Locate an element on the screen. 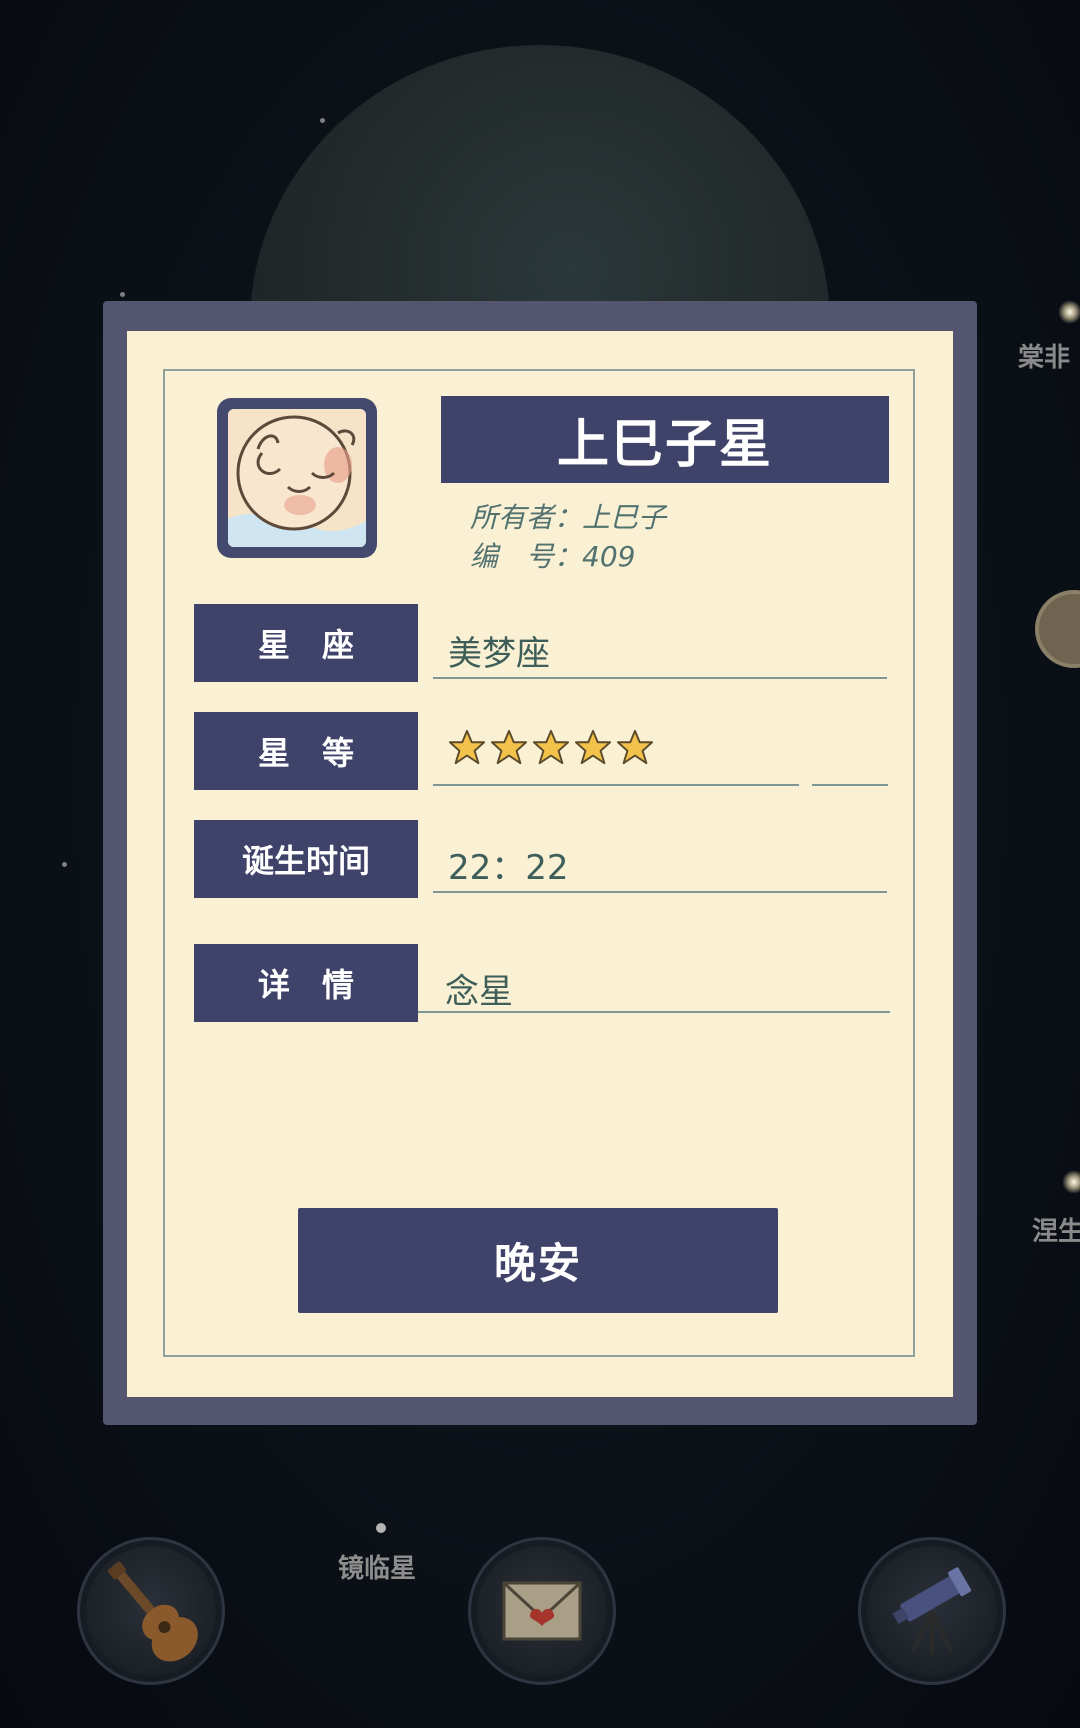 The image size is (1080, 1728). guitar-button is located at coordinates (151, 1611).